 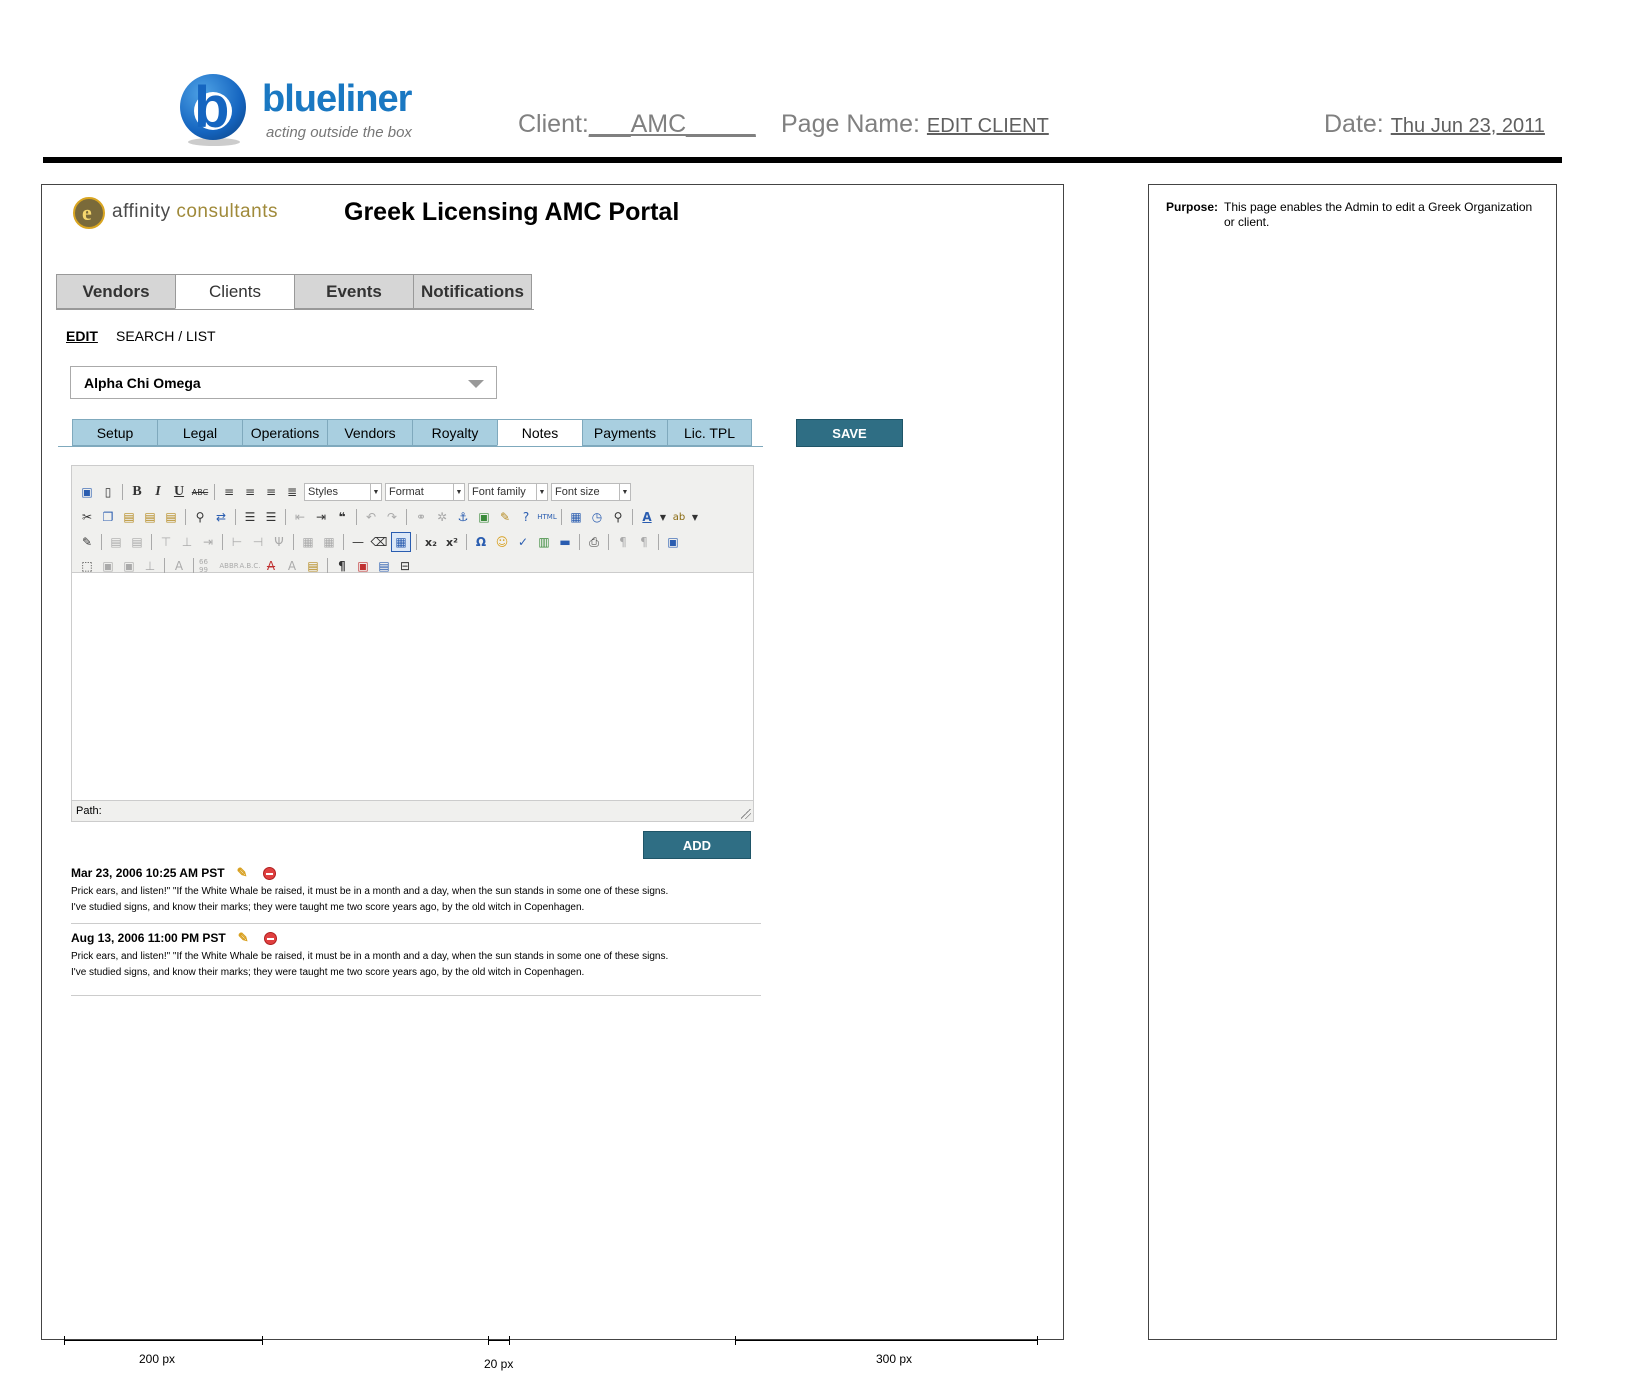 What do you see at coordinates (499, 1364) in the screenshot?
I see `measure-label-20: 20 px` at bounding box center [499, 1364].